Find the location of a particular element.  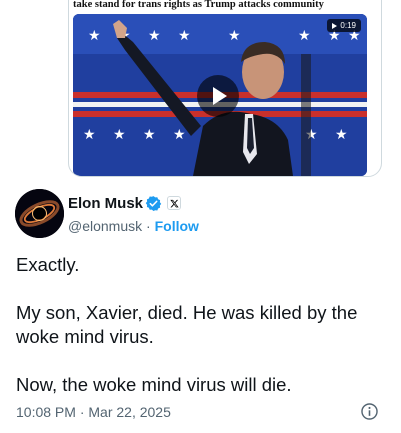

video-duration-badge: 0:19 is located at coordinates (344, 25).